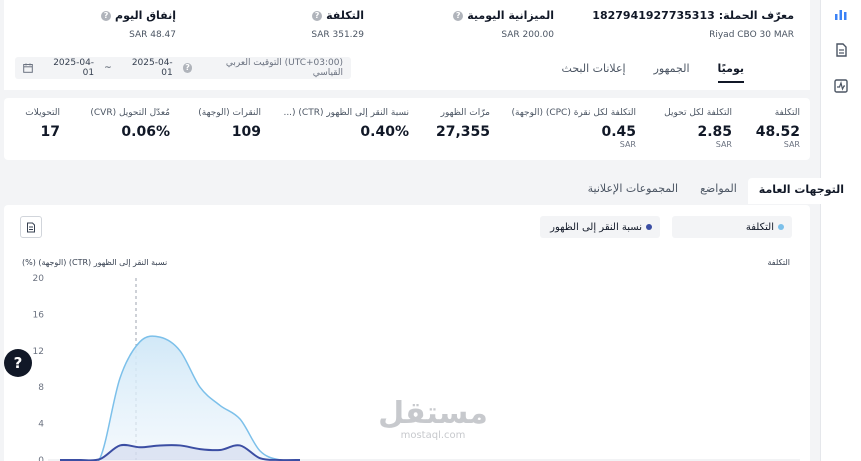 The image size is (861, 461). Describe the element at coordinates (732, 227) in the screenshot. I see `metric-a-selector: التكلفة` at that location.